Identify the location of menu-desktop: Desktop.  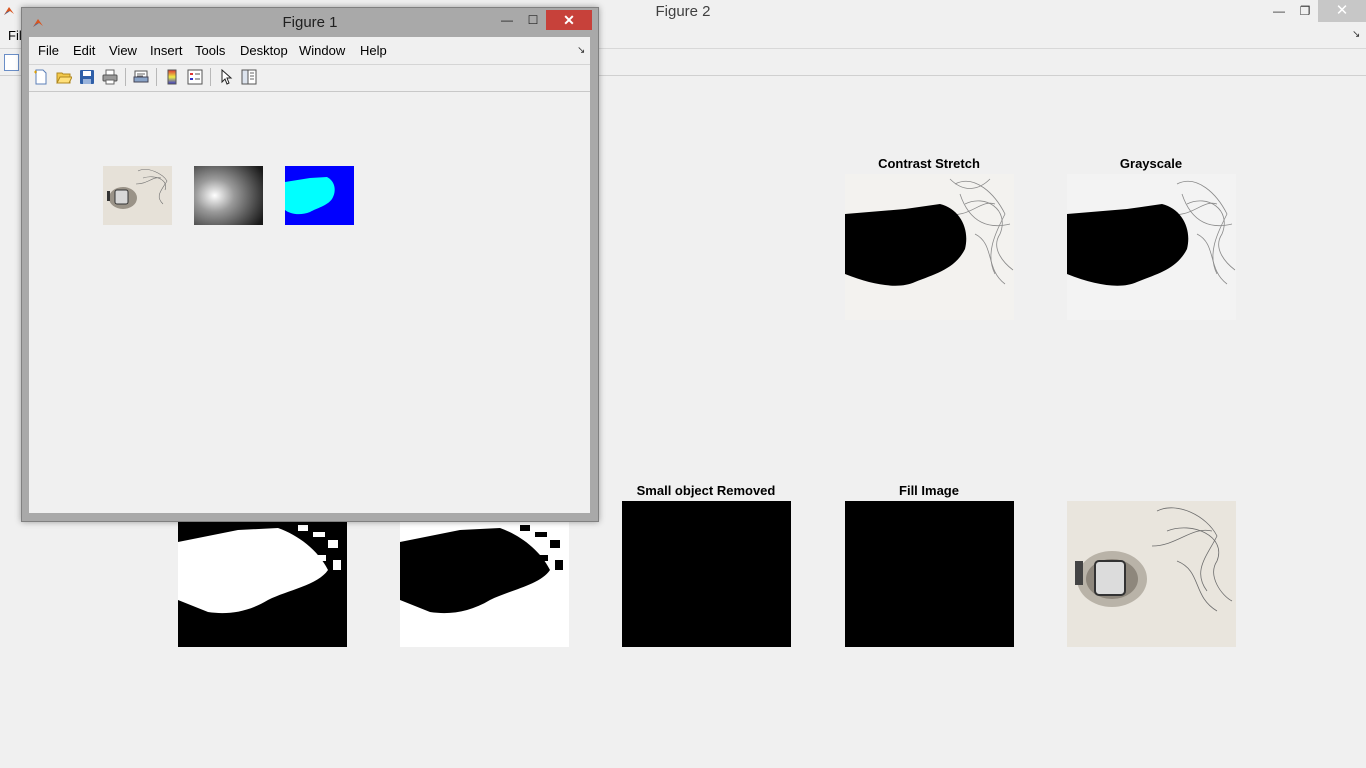
(264, 50).